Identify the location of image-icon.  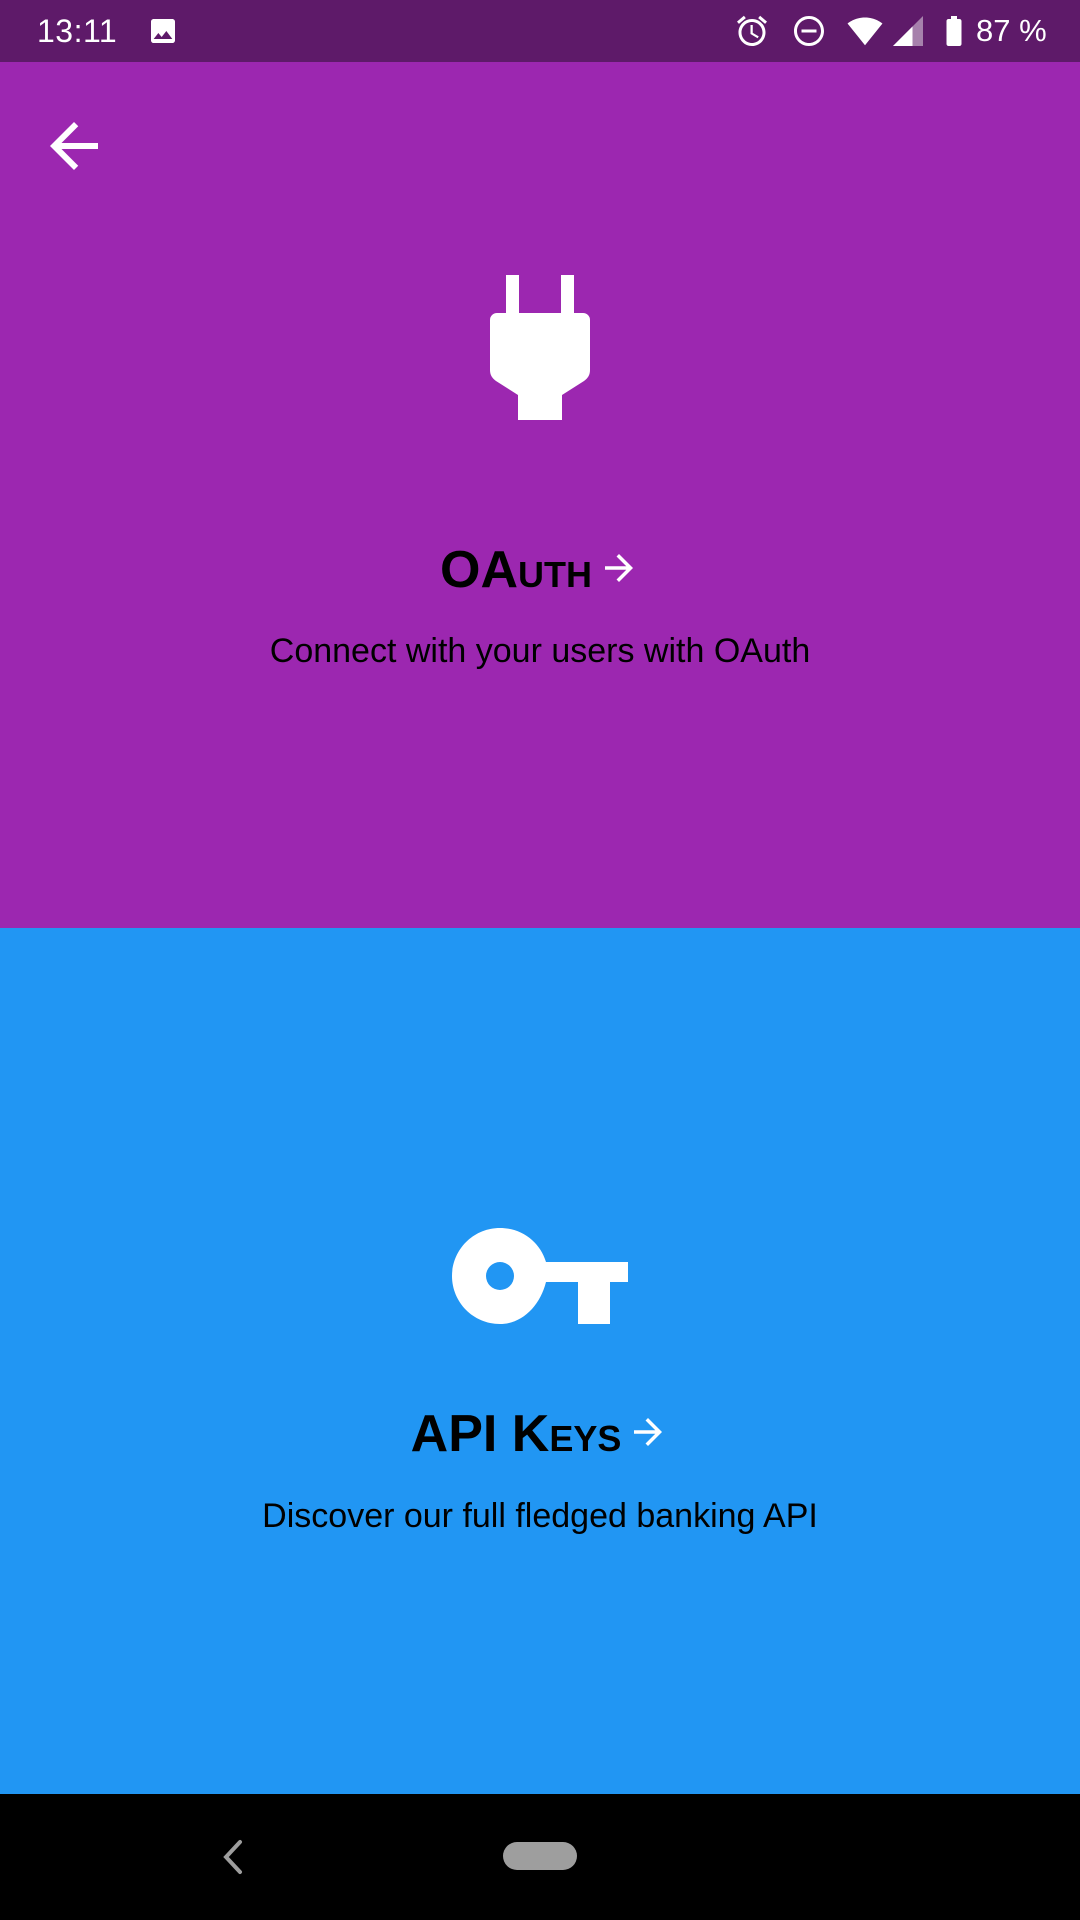
(163, 31).